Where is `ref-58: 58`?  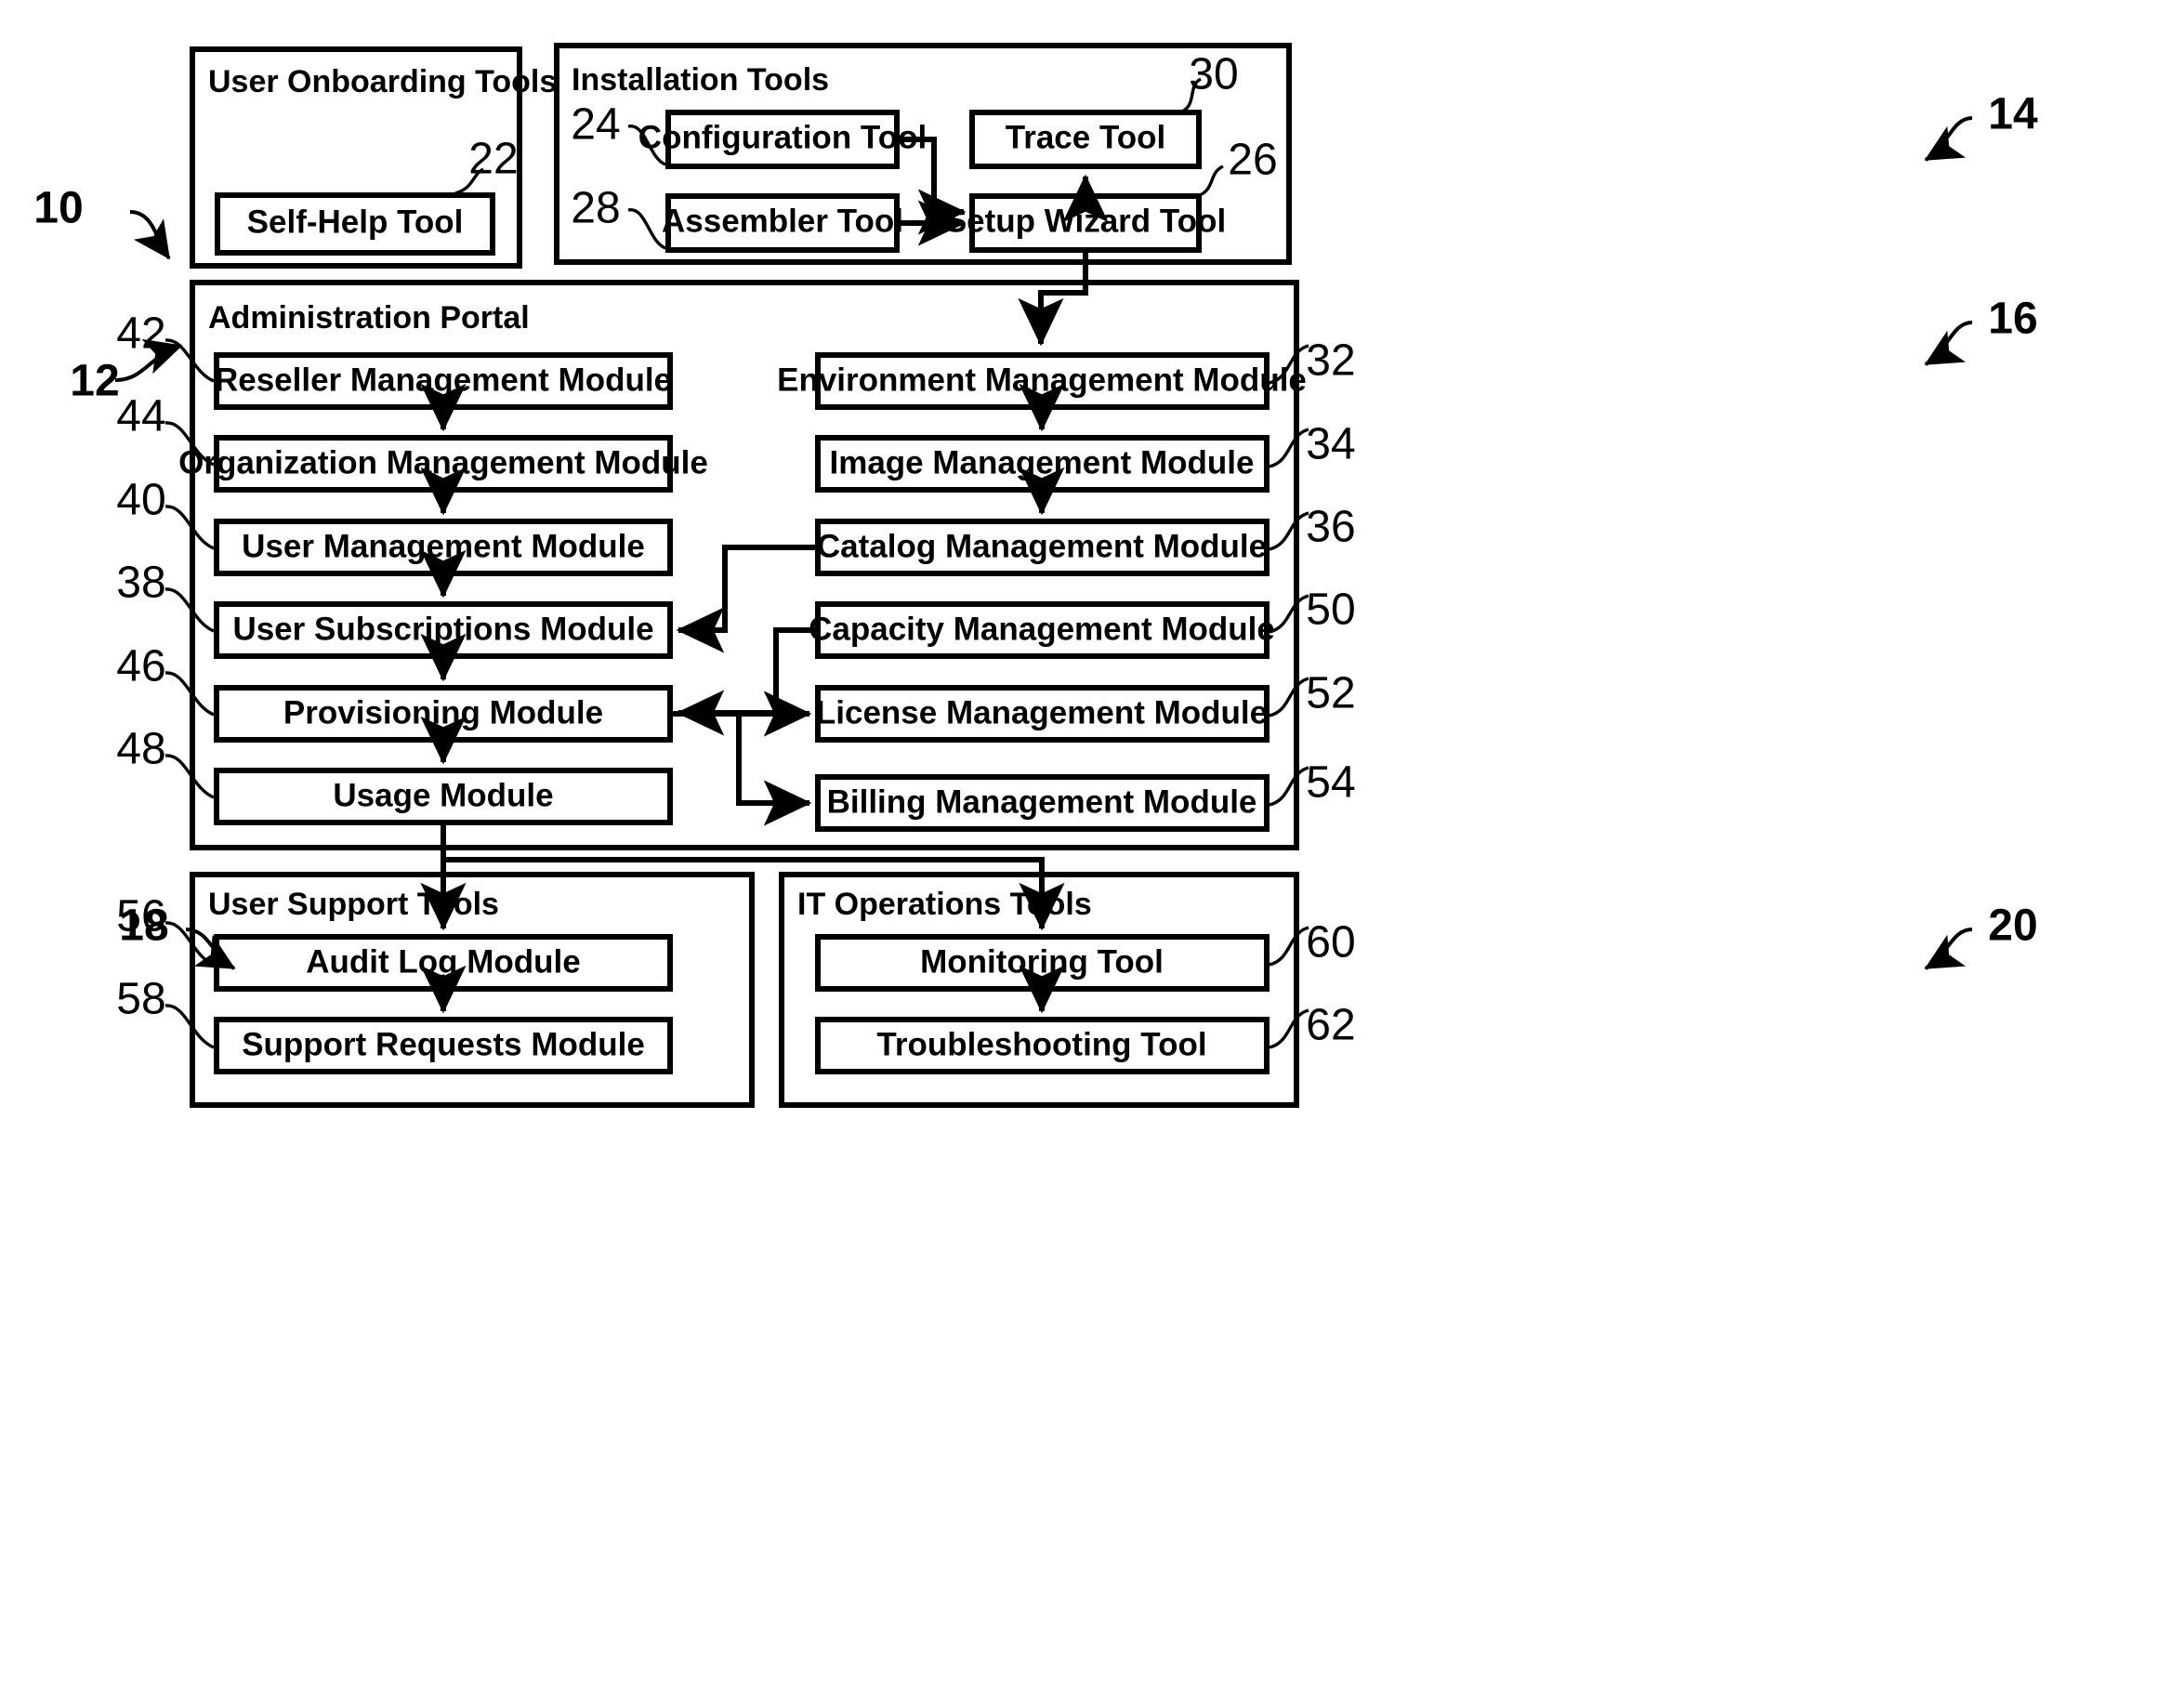 ref-58: 58 is located at coordinates (140, 999).